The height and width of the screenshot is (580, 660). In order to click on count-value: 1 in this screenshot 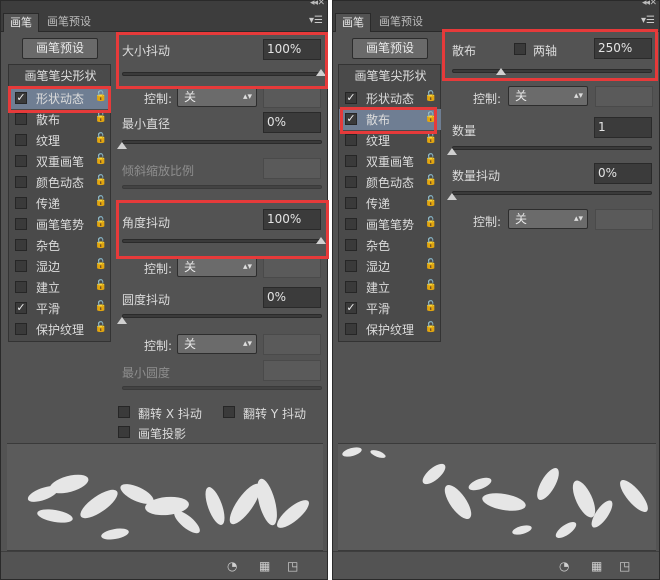, I will do `click(623, 127)`.